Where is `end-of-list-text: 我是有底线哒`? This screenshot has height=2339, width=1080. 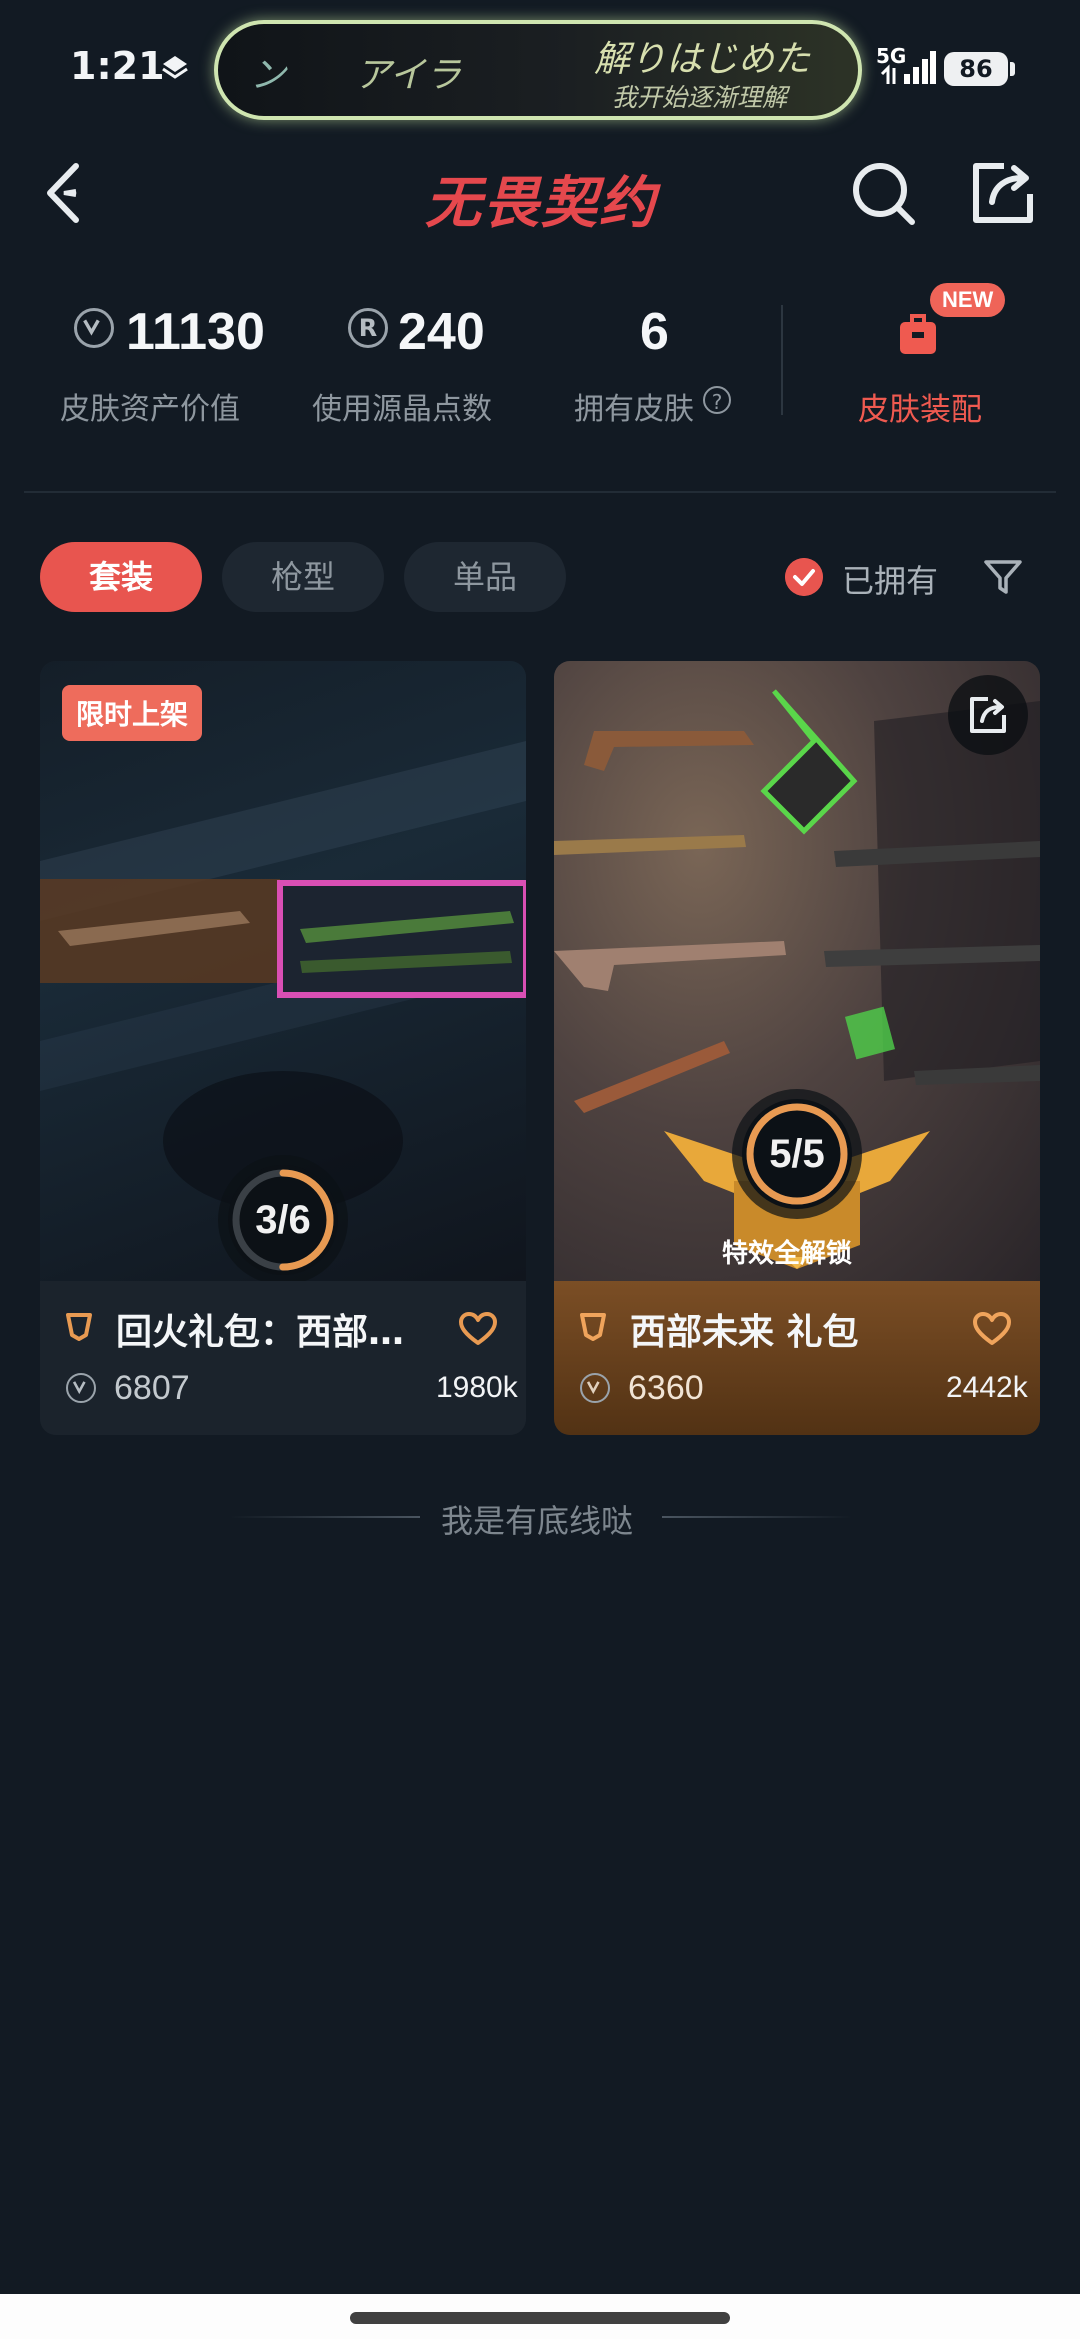
end-of-list-text: 我是有底线哒 is located at coordinates (537, 1521).